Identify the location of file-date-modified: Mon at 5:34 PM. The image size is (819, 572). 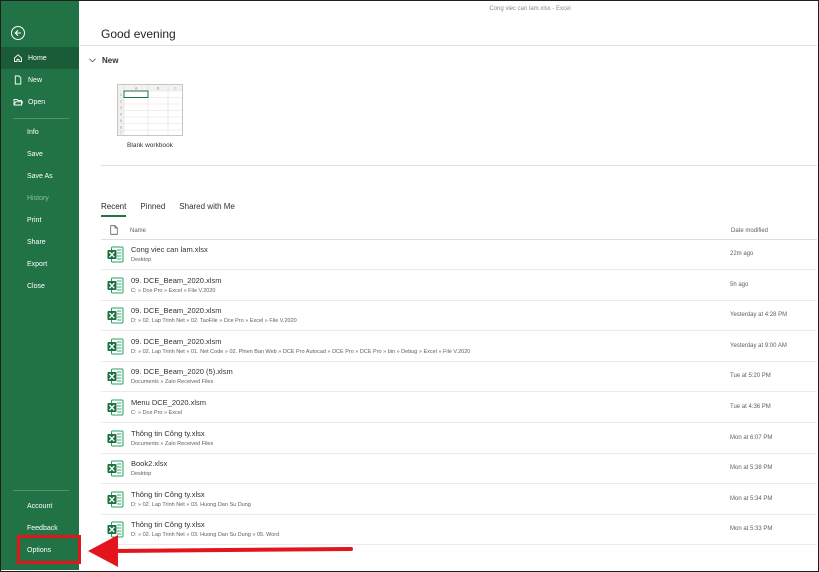
(751, 498).